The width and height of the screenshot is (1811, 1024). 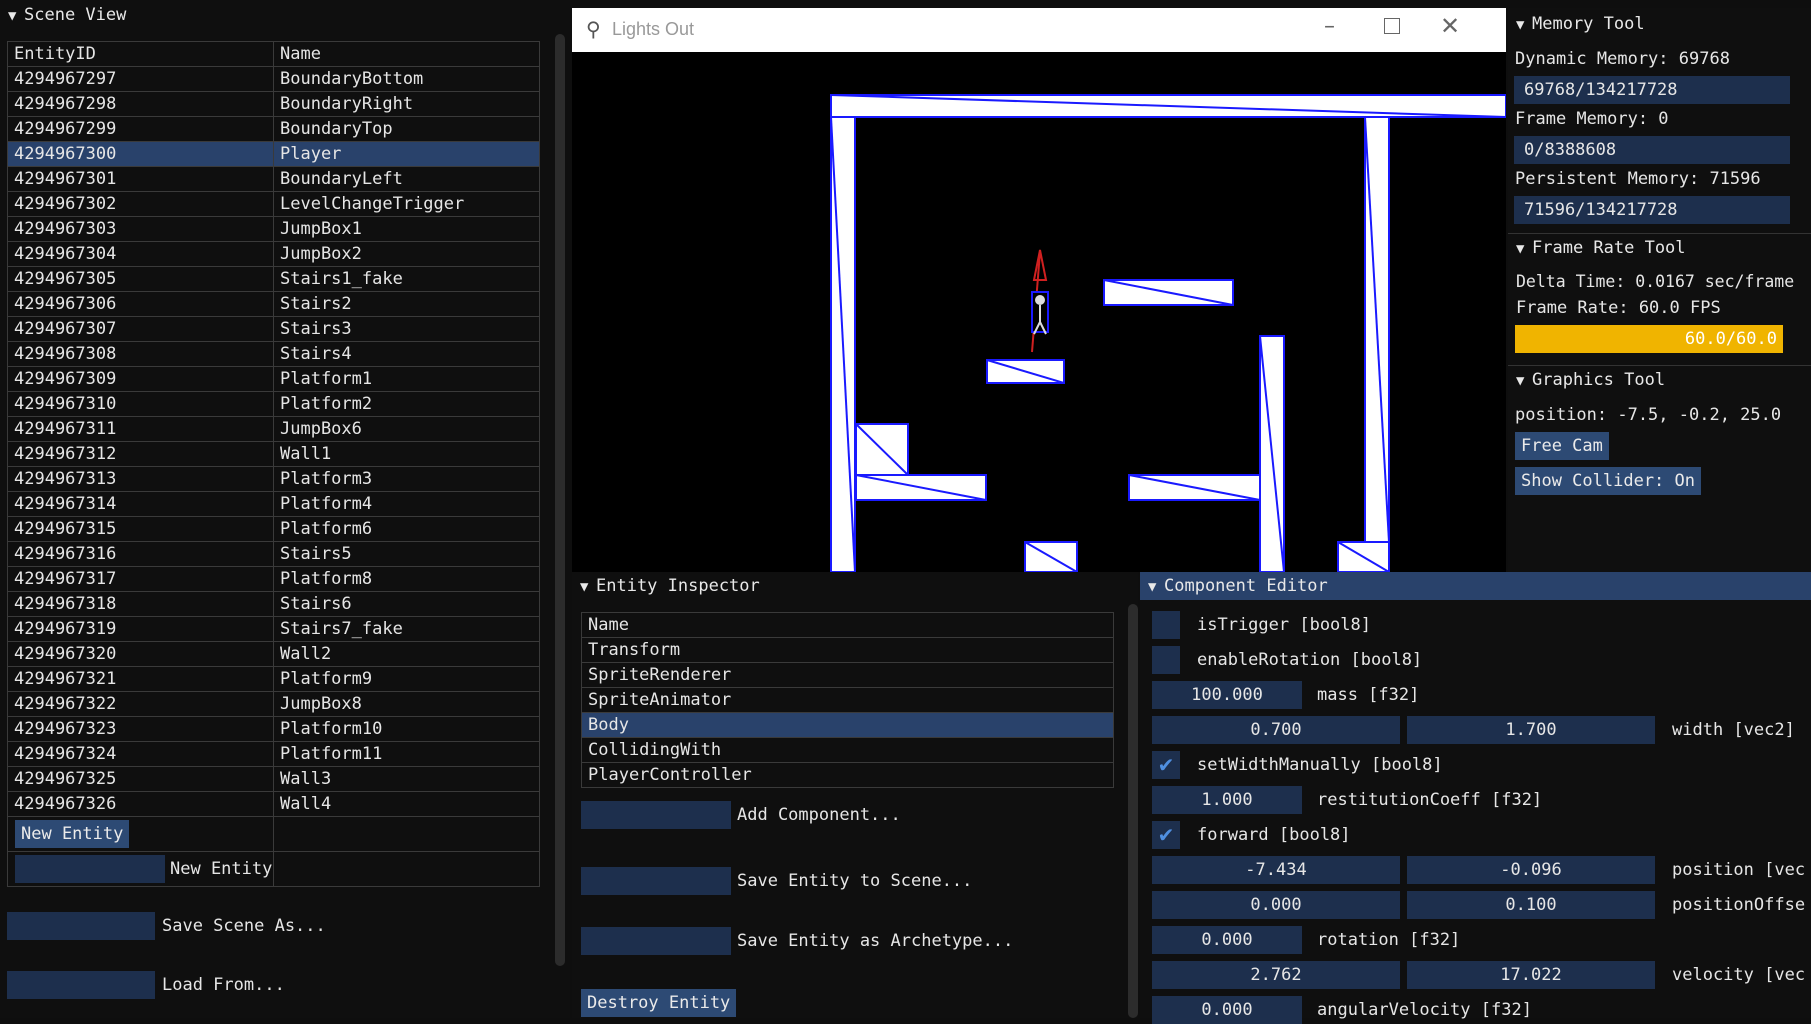 What do you see at coordinates (406, 704) in the screenshot?
I see `entity-name-cell: JumpBox8` at bounding box center [406, 704].